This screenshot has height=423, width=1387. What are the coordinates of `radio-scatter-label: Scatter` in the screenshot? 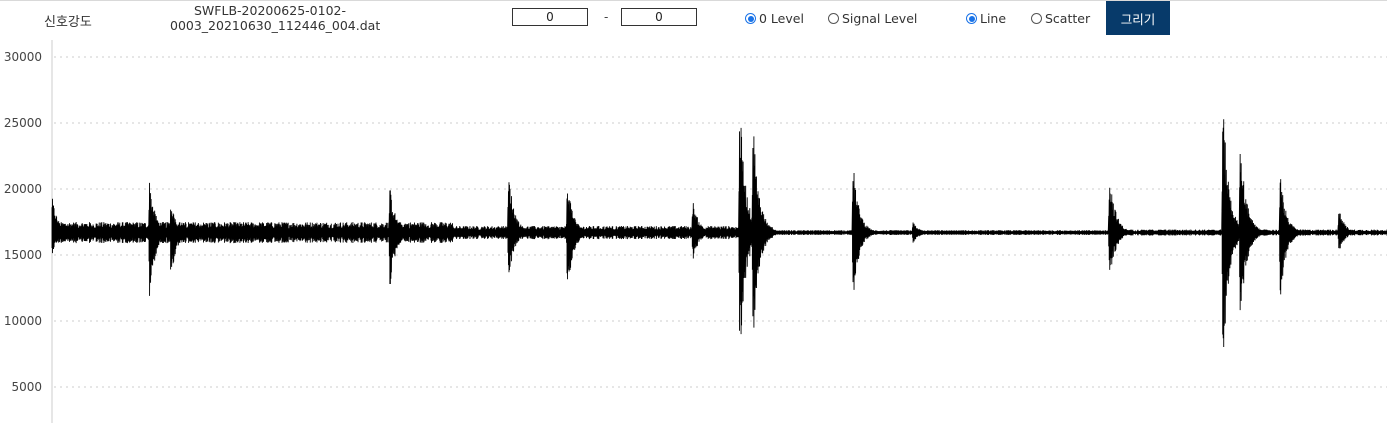 It's located at (1068, 18).